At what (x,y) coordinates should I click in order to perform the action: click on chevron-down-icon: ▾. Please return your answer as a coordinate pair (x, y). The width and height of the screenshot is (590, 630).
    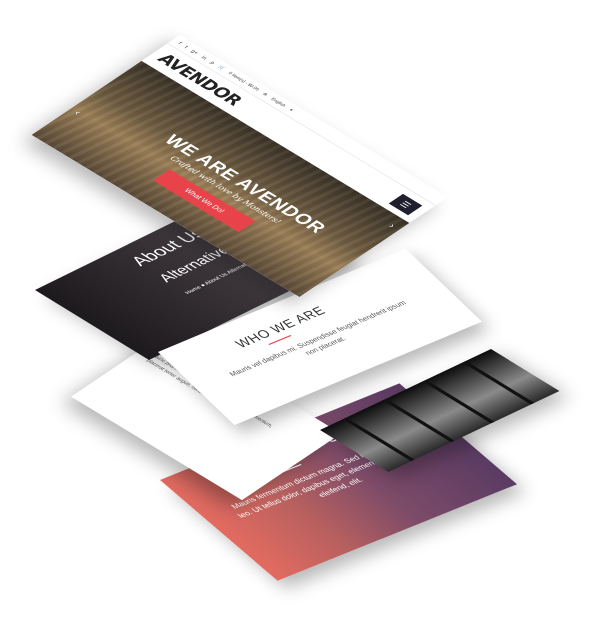
    Looking at the image, I should click on (291, 110).